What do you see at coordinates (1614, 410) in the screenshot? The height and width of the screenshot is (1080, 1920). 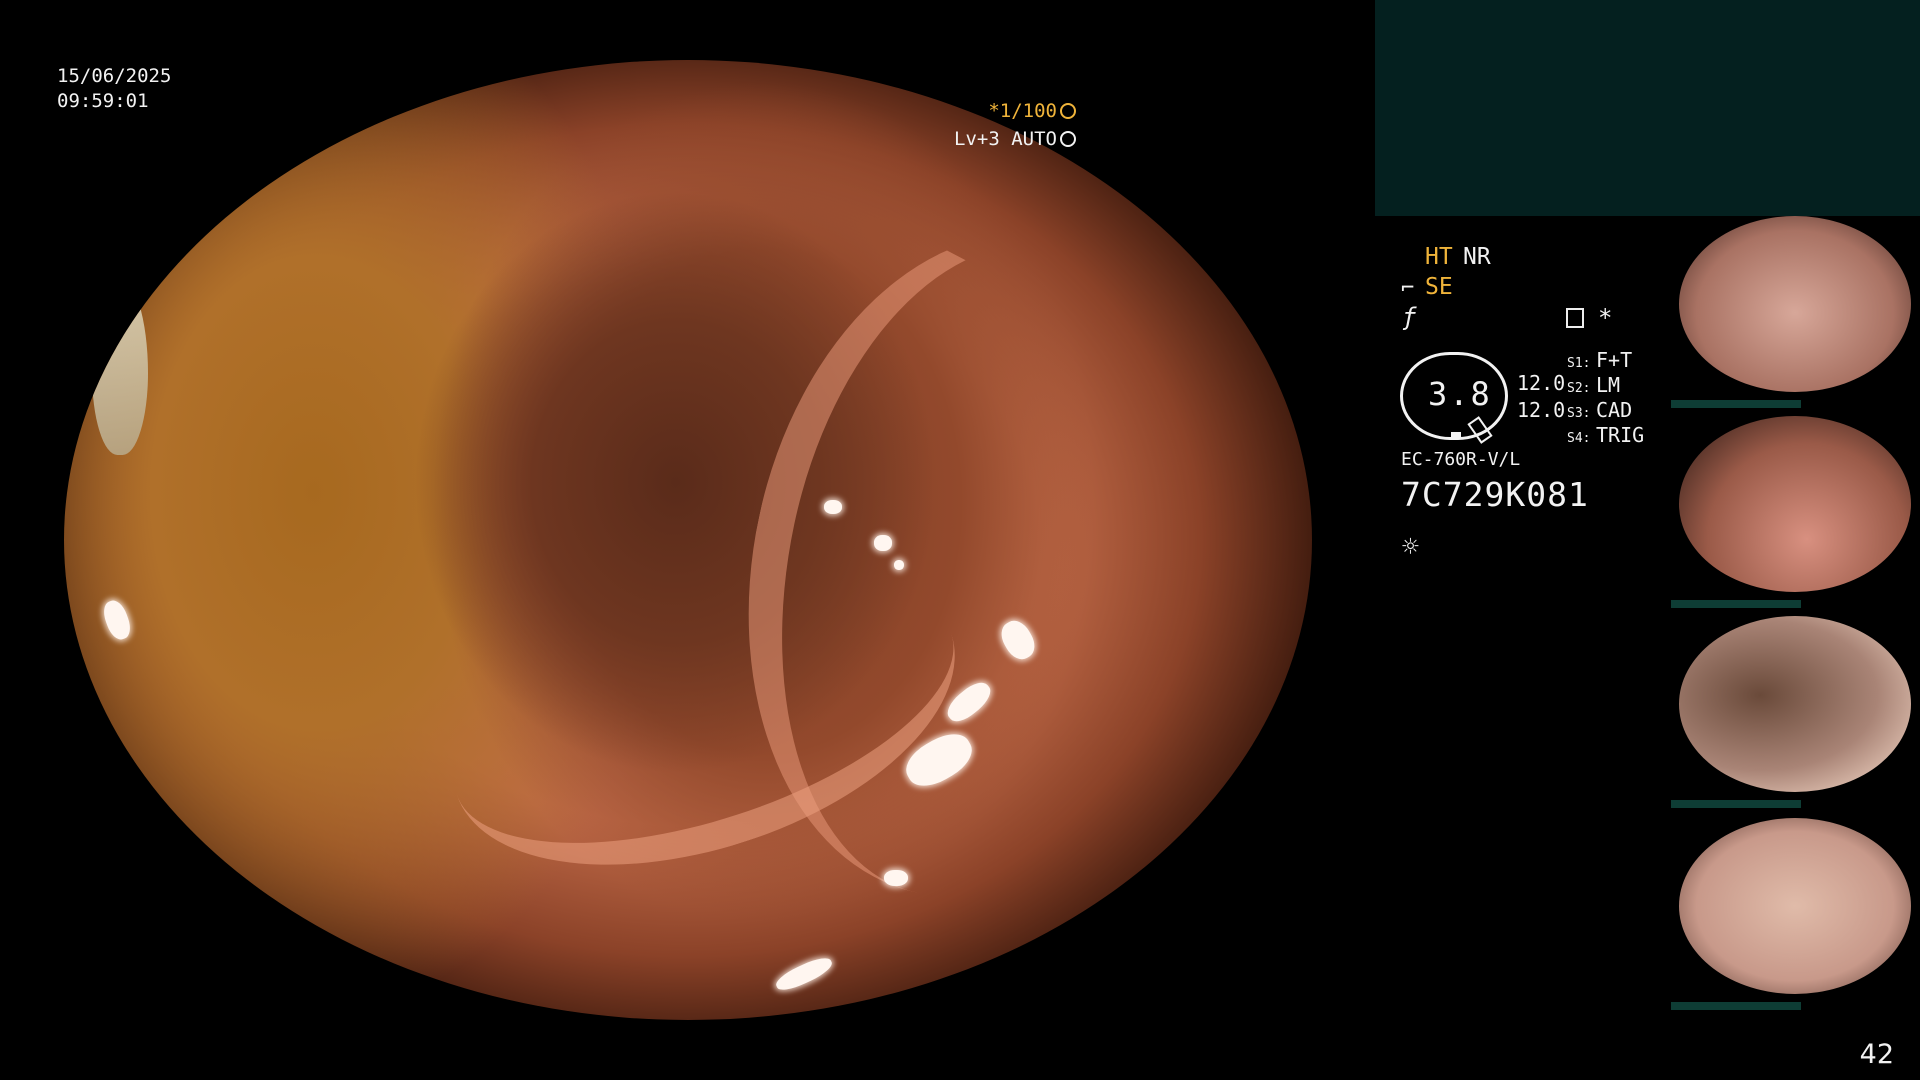 I see `switch-value-3: CAD` at bounding box center [1614, 410].